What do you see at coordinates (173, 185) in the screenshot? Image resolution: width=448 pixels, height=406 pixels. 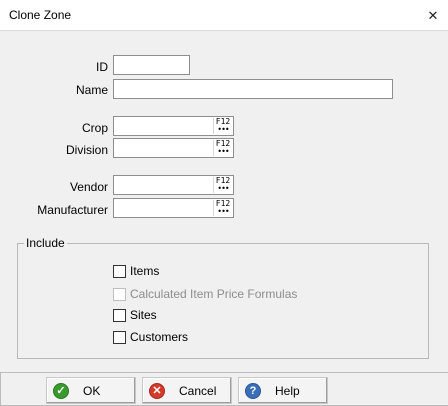 I see `vendor-field: F12 •••` at bounding box center [173, 185].